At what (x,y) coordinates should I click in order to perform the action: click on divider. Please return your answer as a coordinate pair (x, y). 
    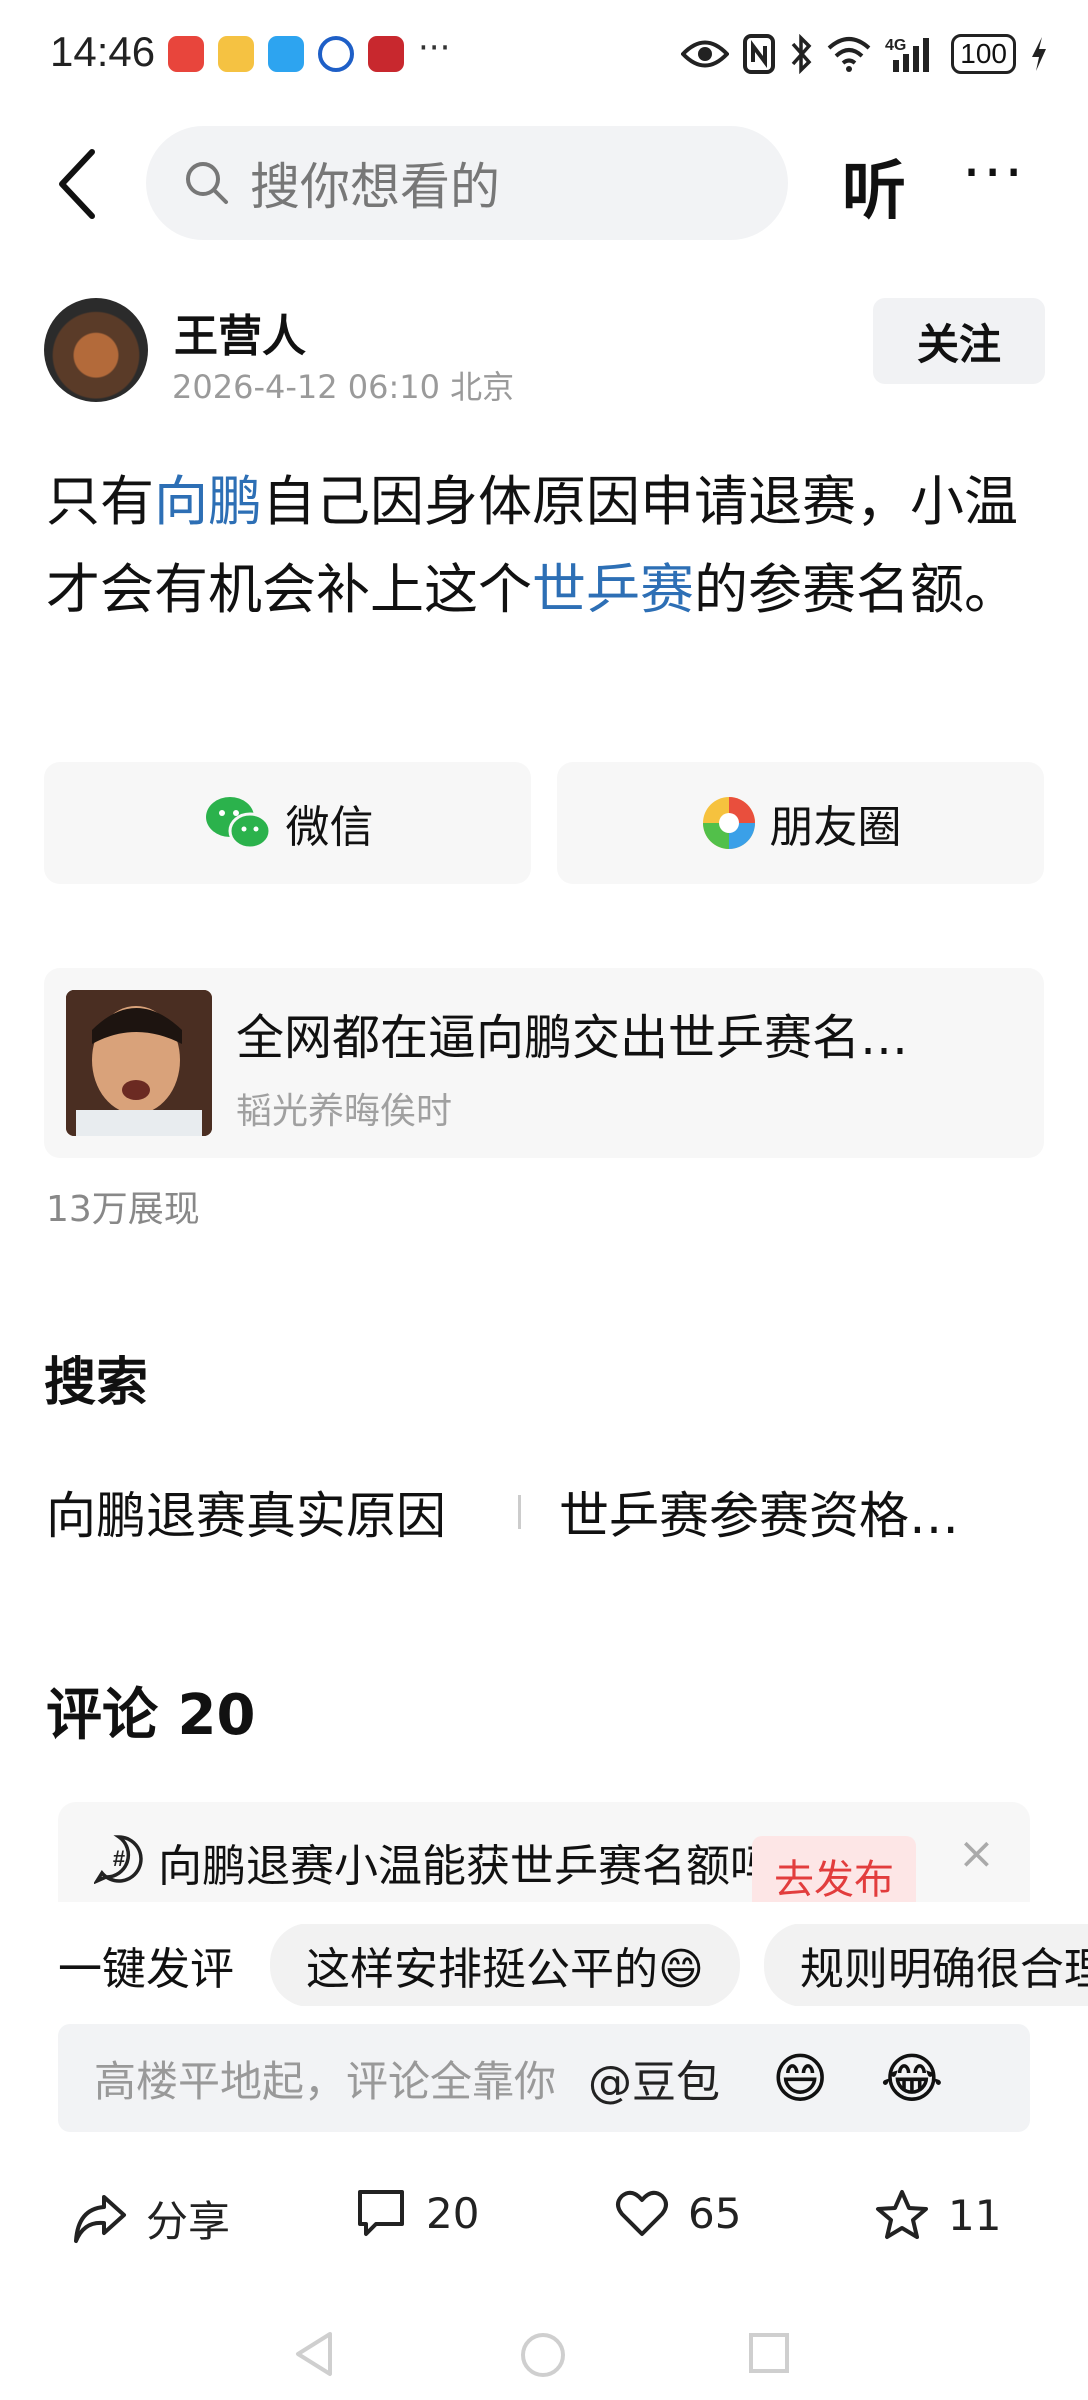
    Looking at the image, I should click on (519, 1512).